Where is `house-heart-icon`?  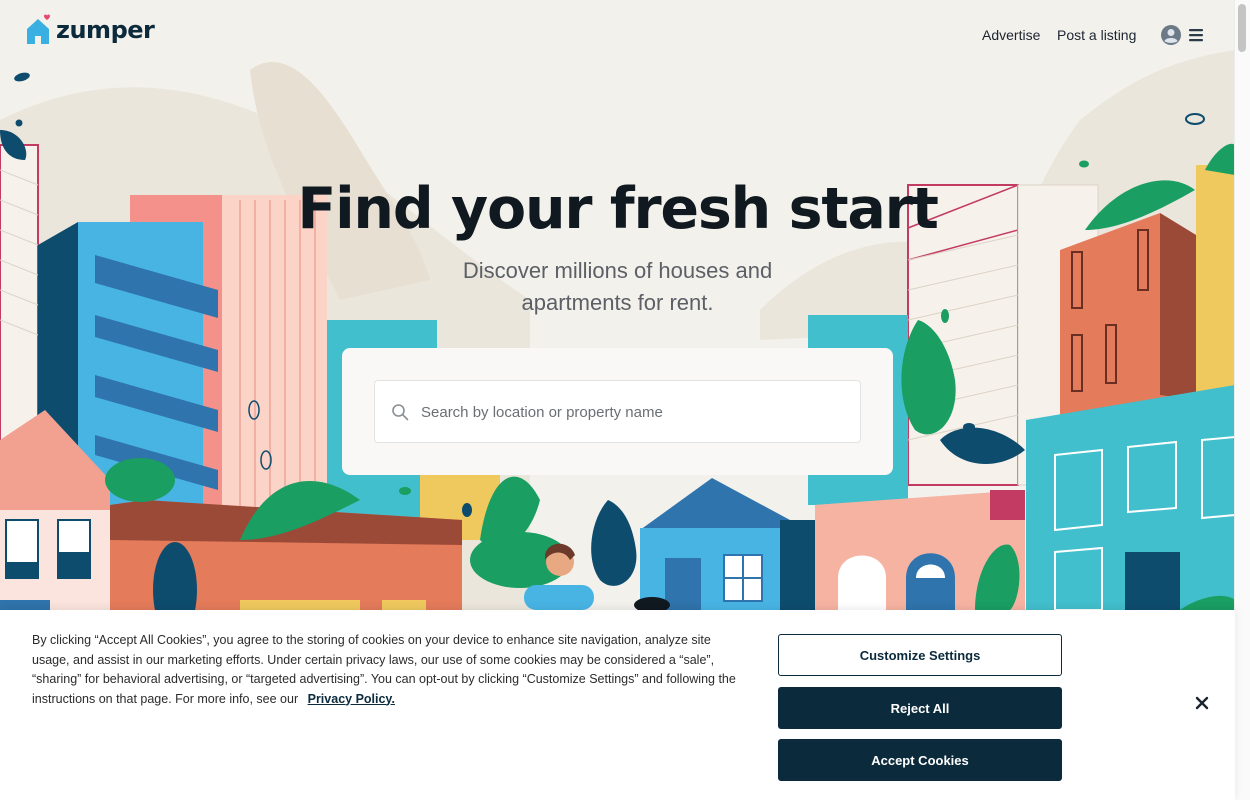 house-heart-icon is located at coordinates (38, 29).